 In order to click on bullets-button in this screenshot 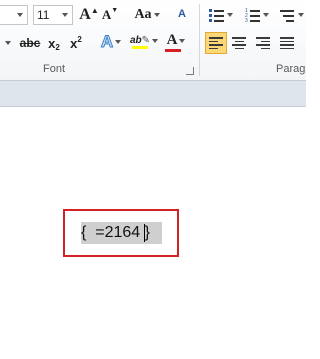, I will do `click(221, 15)`.